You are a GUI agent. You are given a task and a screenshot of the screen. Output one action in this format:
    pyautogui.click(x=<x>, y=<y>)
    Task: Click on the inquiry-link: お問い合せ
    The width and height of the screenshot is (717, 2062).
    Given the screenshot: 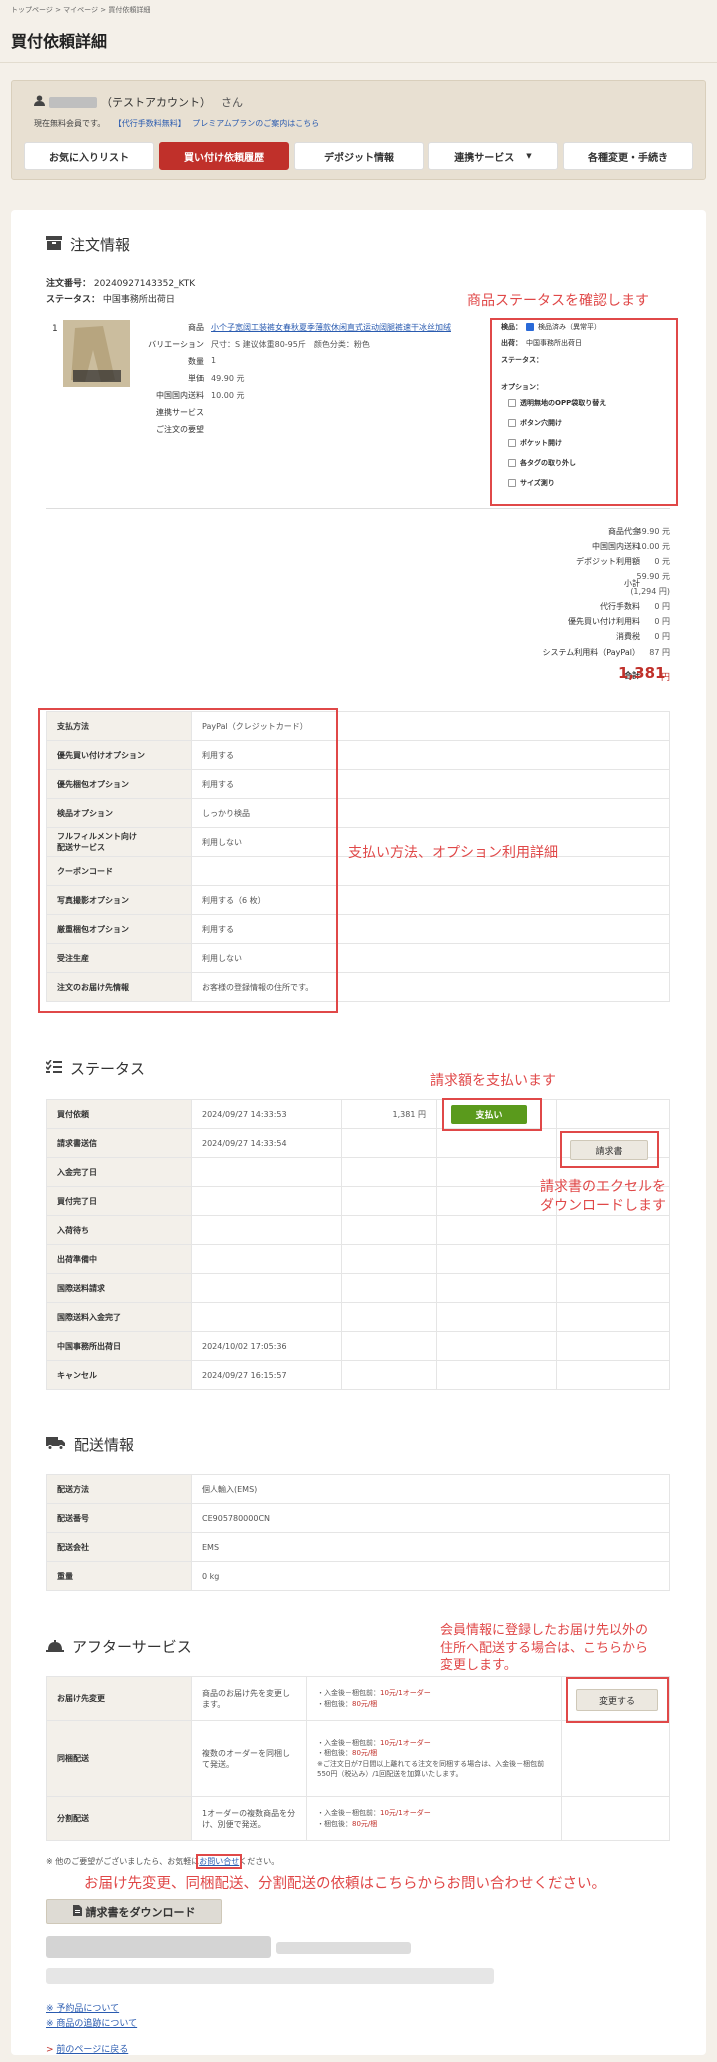 What is the action you would take?
    pyautogui.click(x=219, y=1861)
    